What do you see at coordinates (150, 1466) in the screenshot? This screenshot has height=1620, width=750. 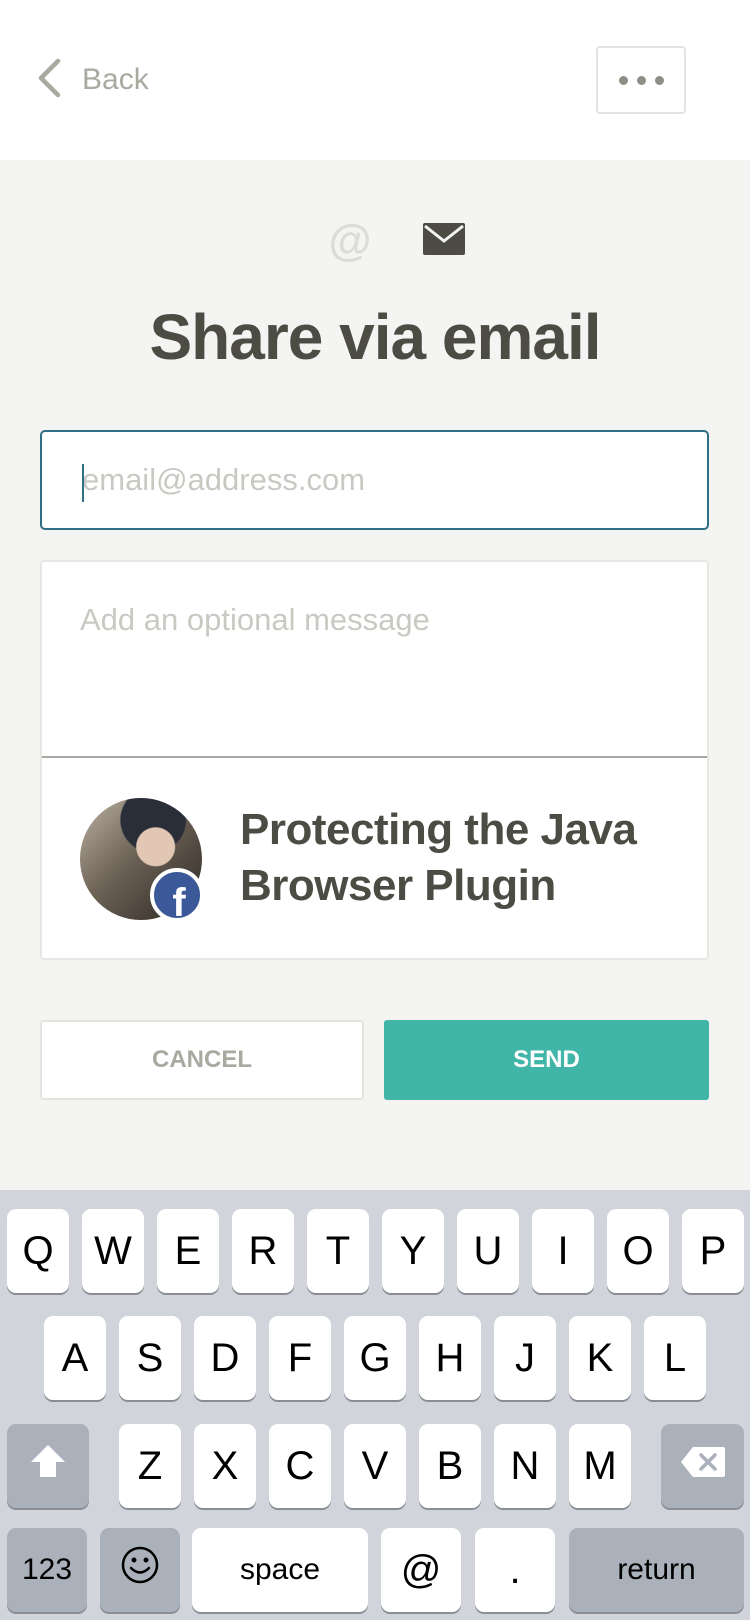 I see `key-z: Z` at bounding box center [150, 1466].